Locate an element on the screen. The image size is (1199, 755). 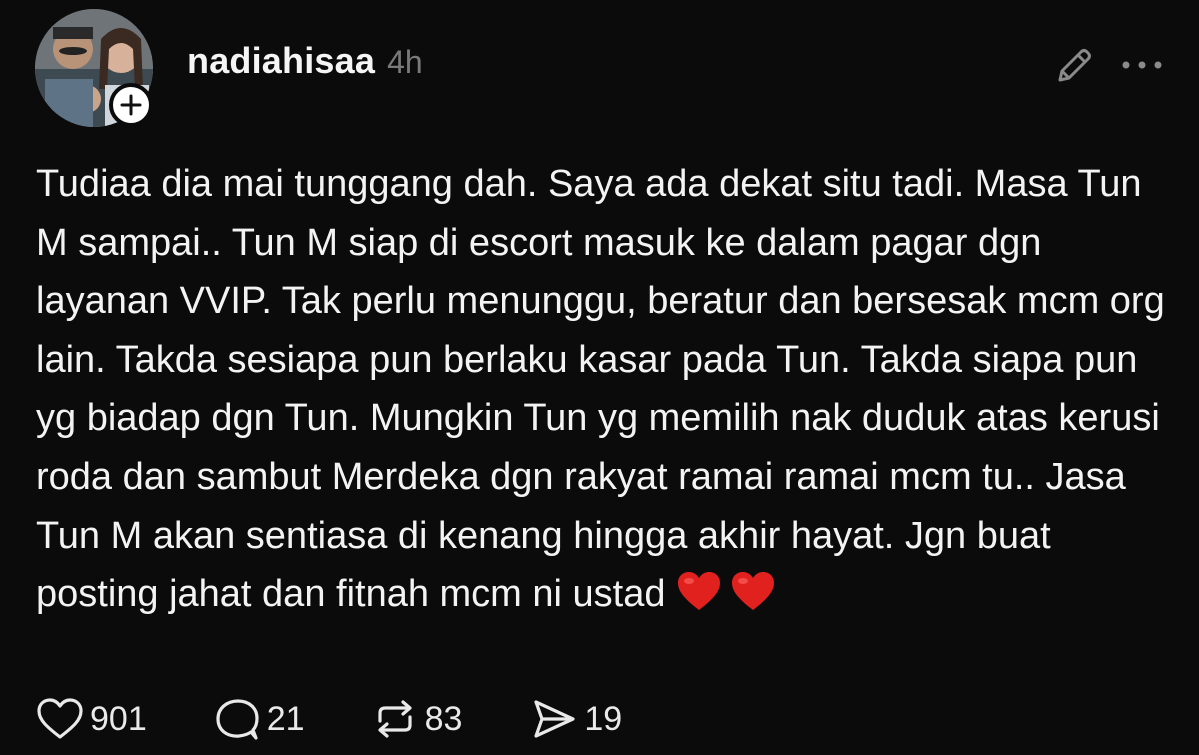
plus-icon is located at coordinates (131, 105).